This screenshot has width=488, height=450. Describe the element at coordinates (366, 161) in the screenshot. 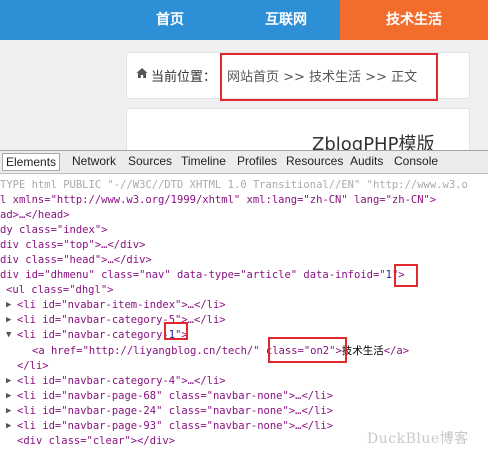

I see `tab-audits: Audits` at that location.